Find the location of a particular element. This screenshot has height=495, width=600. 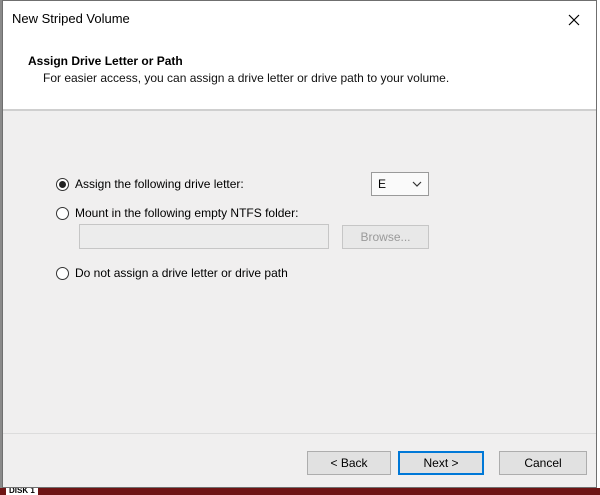

folder-path-input is located at coordinates (204, 236).